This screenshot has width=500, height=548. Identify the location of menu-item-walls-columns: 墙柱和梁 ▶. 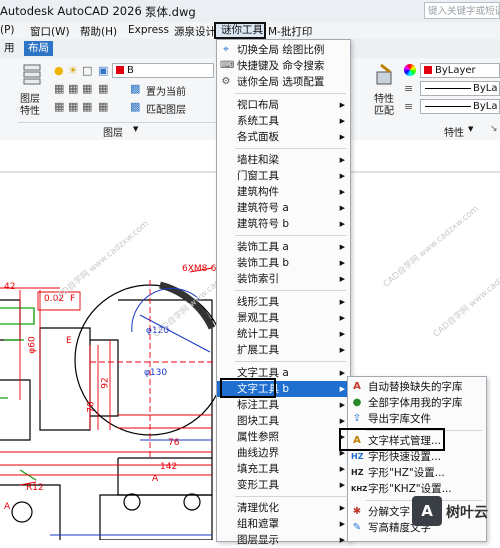
(283, 160).